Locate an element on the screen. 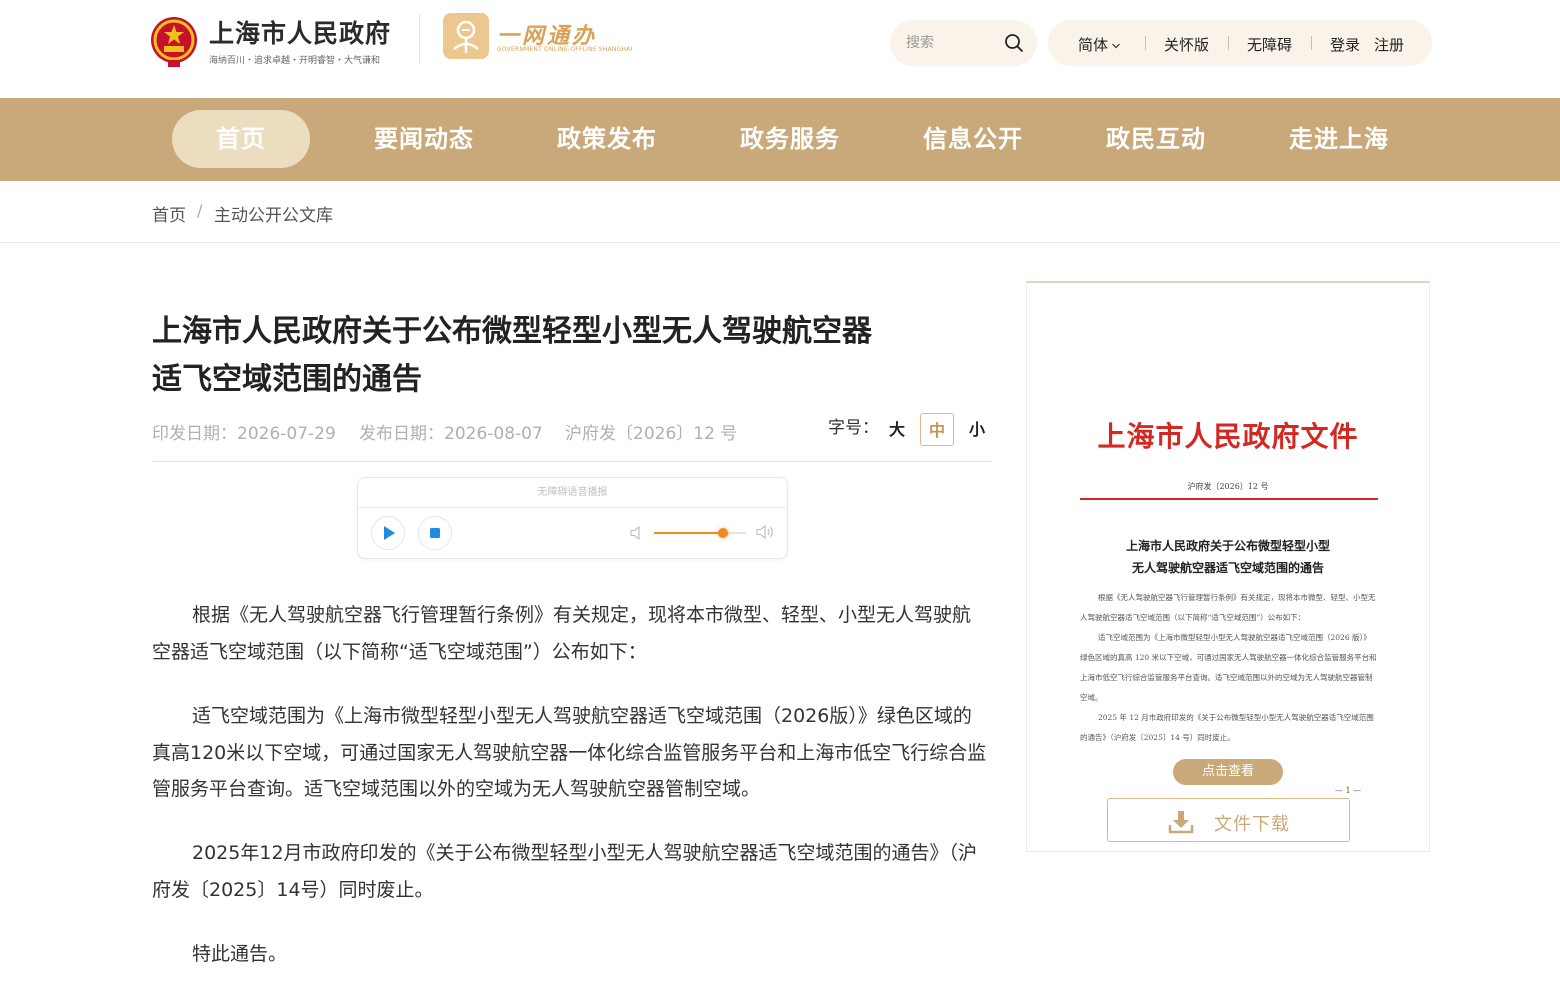  volume-low-icon is located at coordinates (637, 533).